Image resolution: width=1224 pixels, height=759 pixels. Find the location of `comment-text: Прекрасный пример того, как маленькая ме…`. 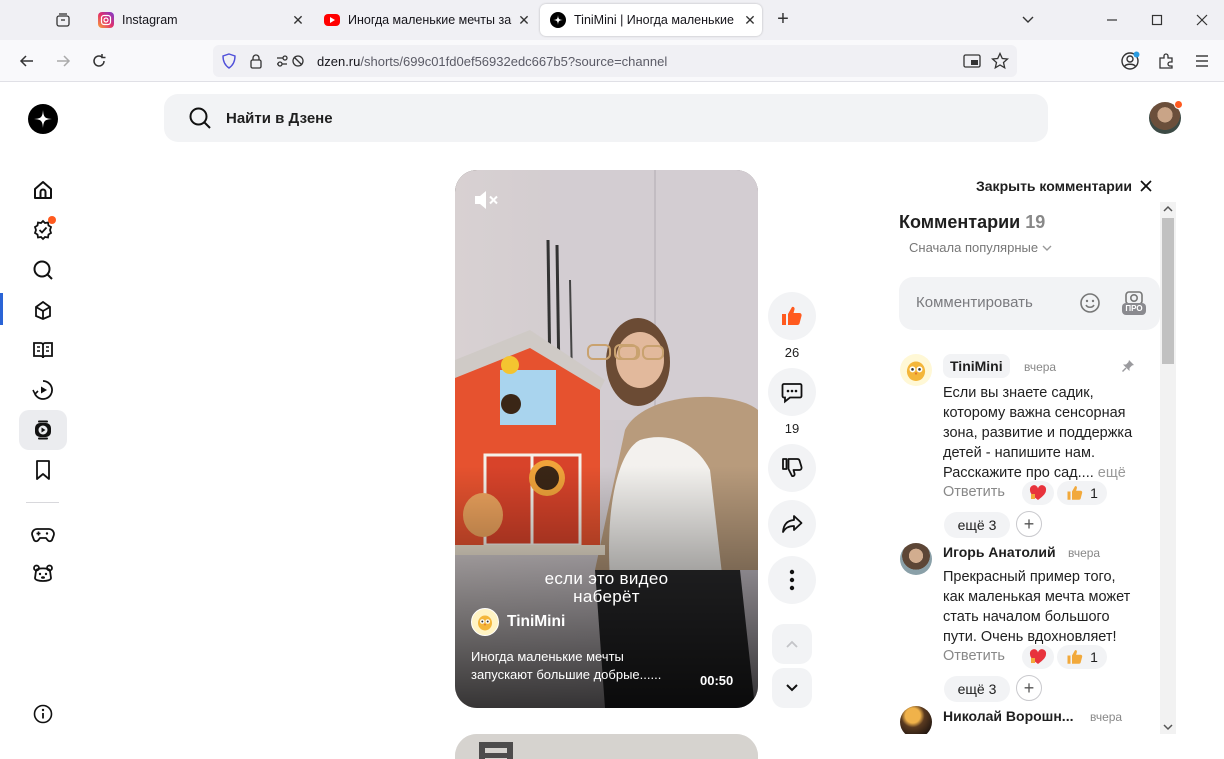

comment-text: Прекрасный пример того, как маленькая ме… is located at coordinates (1036, 607).